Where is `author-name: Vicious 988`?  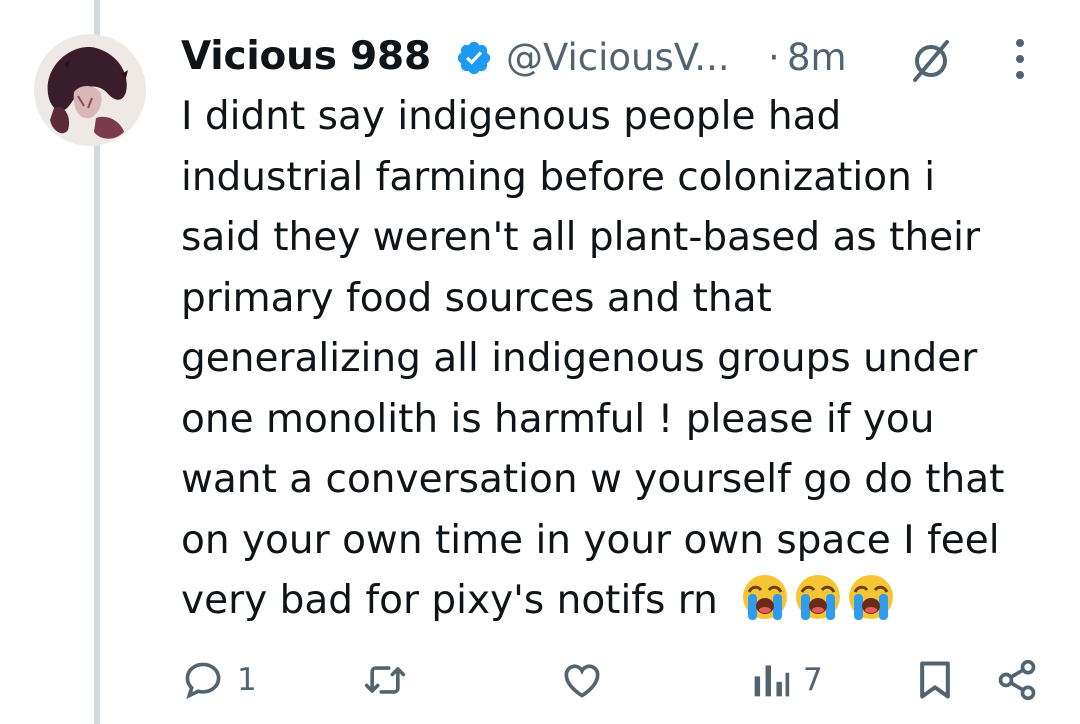 author-name: Vicious 988 is located at coordinates (306, 56).